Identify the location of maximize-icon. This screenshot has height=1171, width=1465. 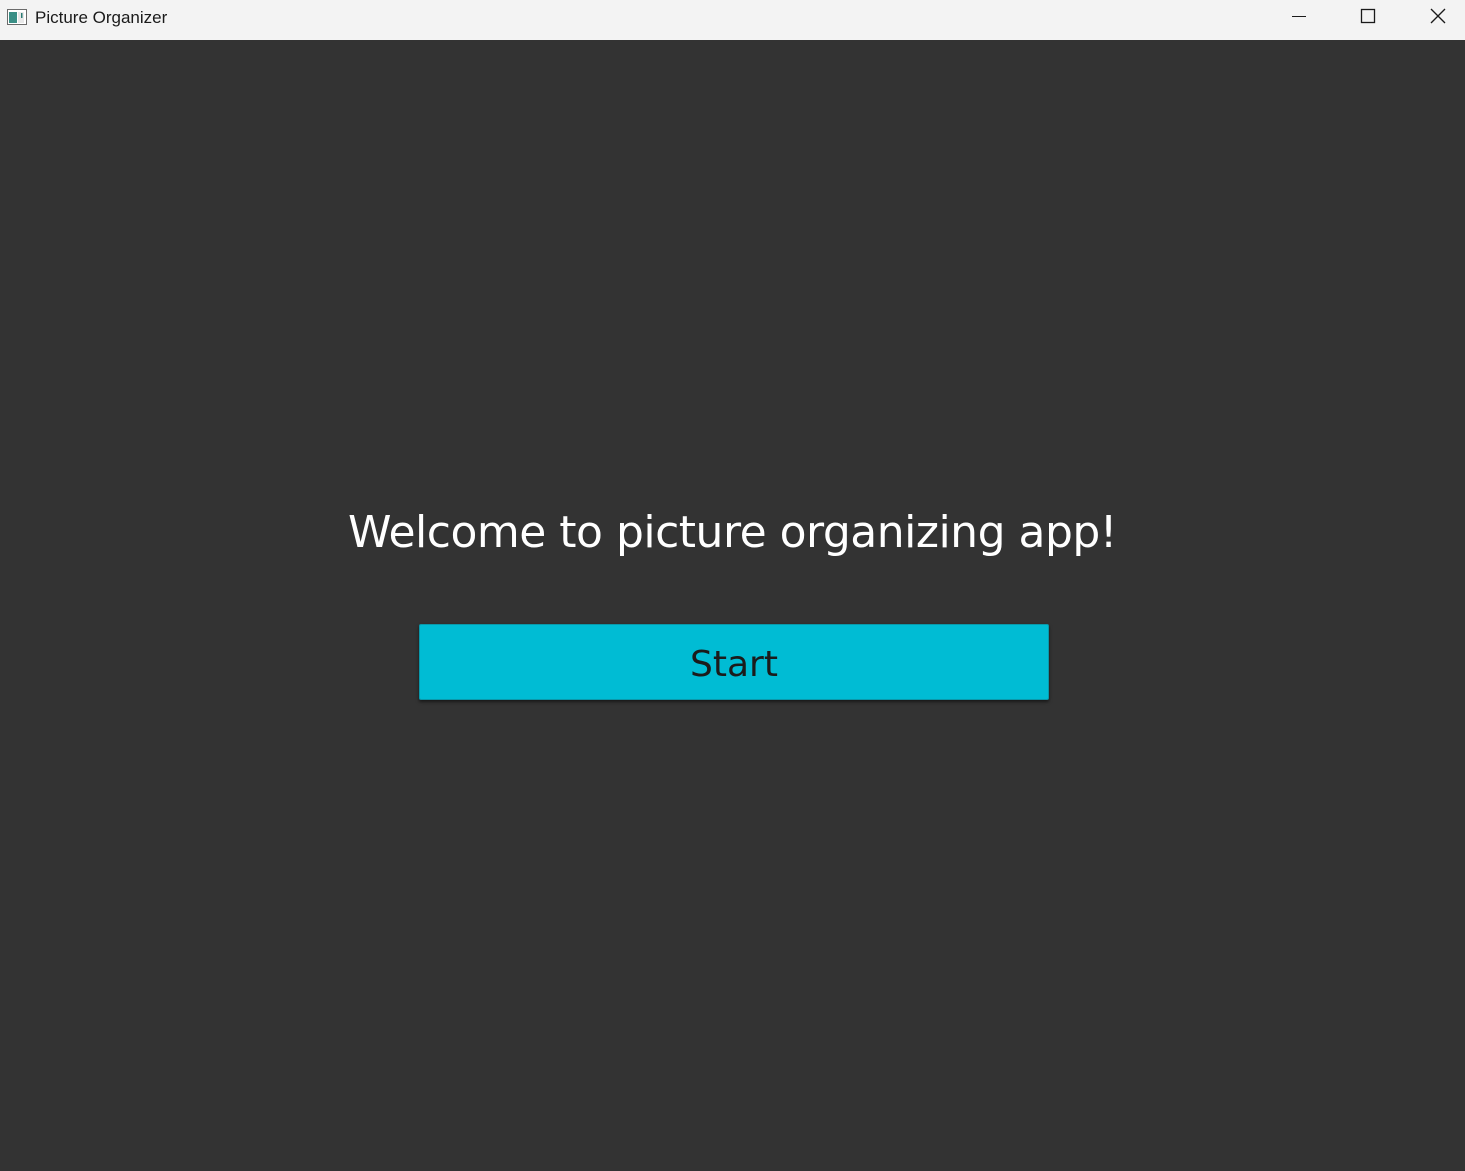
(1368, 18).